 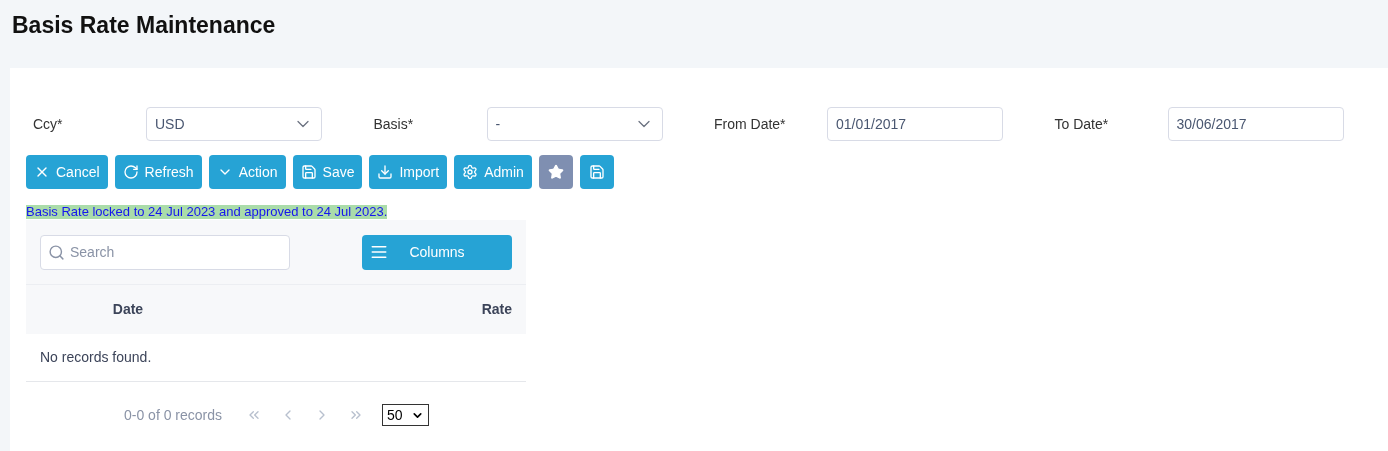 I want to click on toolbar-button, so click(x=596, y=172).